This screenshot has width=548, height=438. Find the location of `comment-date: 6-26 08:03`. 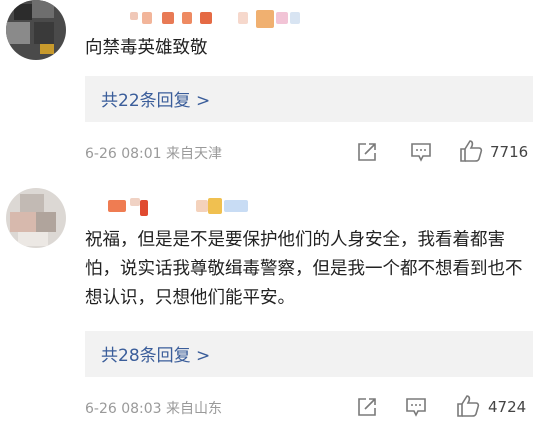

comment-date: 6-26 08:03 is located at coordinates (123, 409).